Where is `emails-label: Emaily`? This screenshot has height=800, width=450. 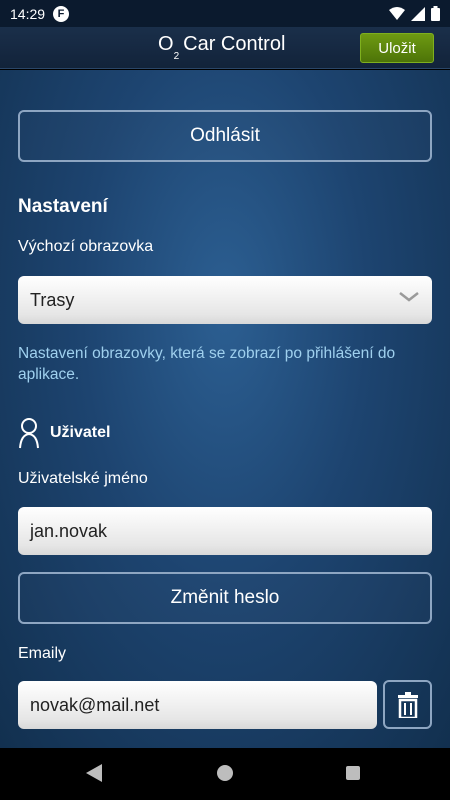
emails-label: Emaily is located at coordinates (42, 653).